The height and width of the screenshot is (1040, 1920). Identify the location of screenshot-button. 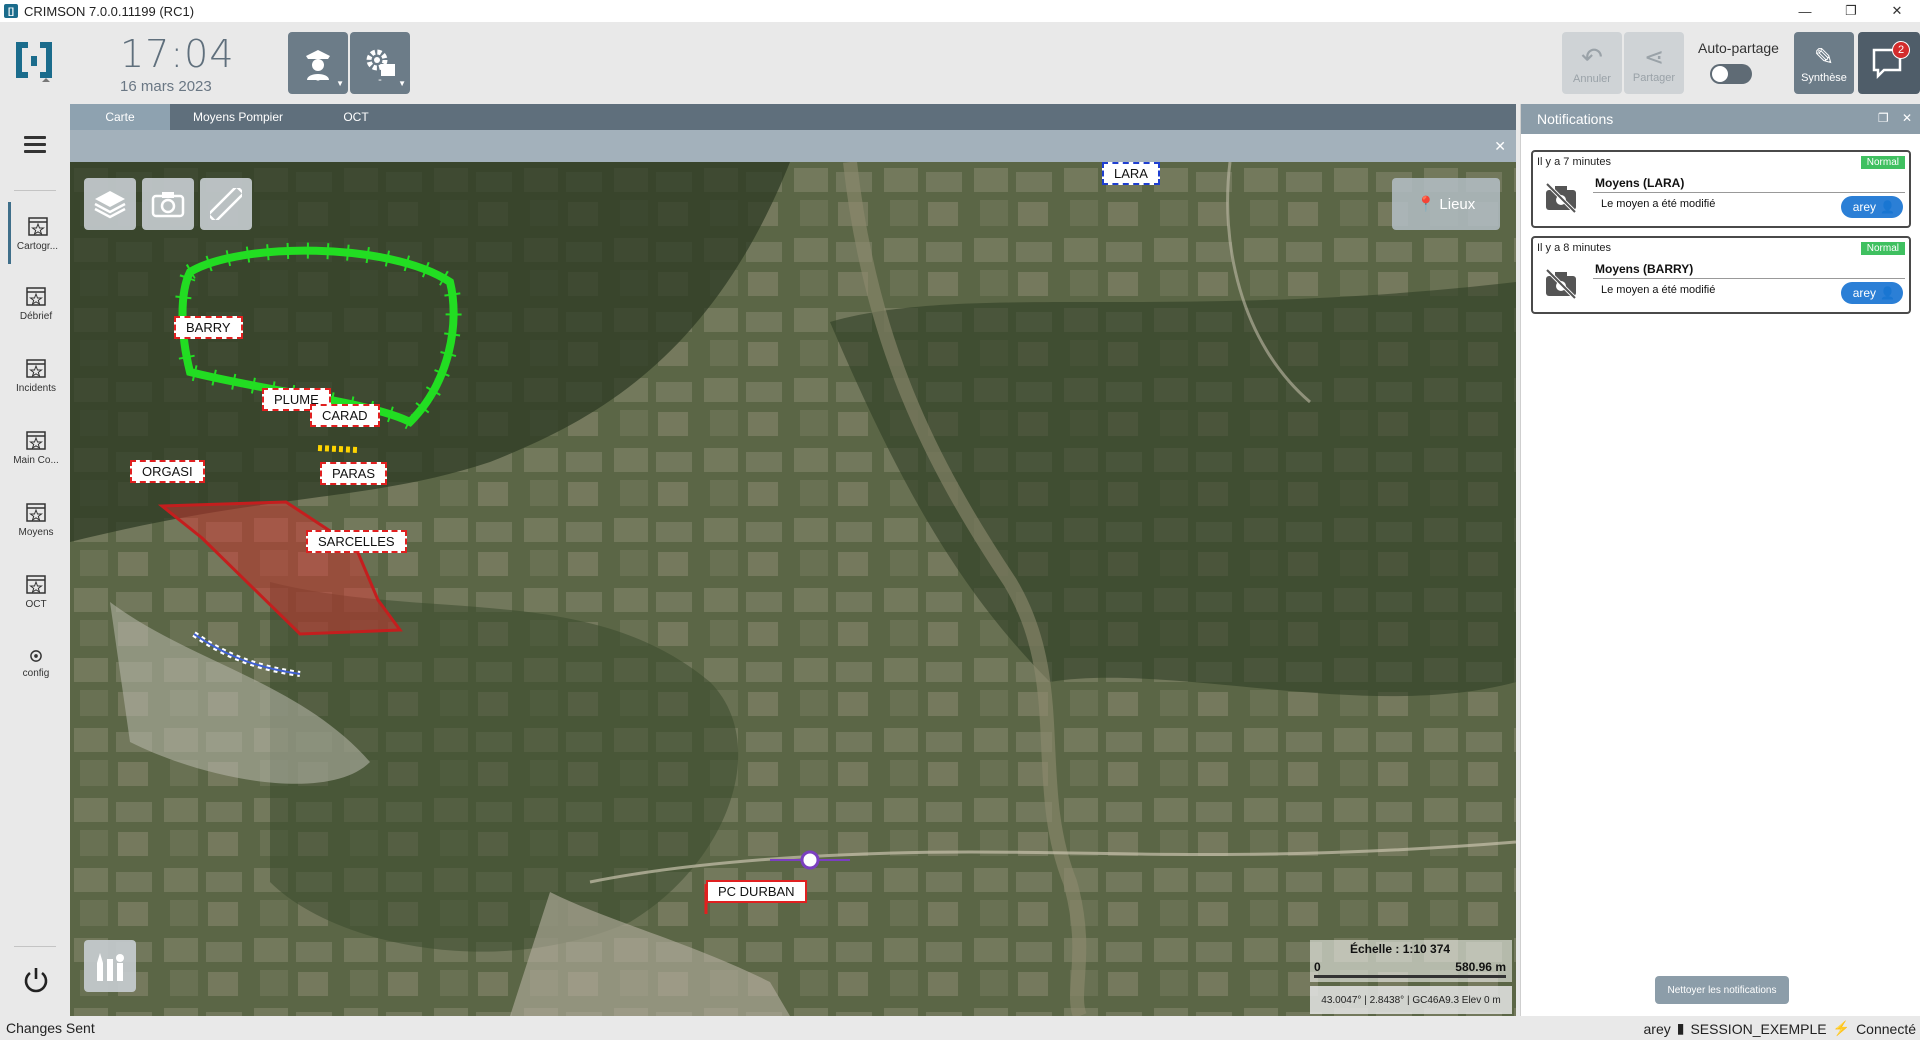
(168, 204).